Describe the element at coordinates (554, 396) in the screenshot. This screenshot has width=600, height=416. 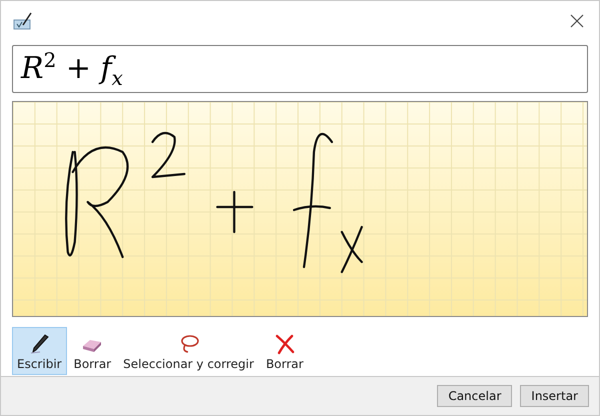
I see `dialog-button: Insertar` at that location.